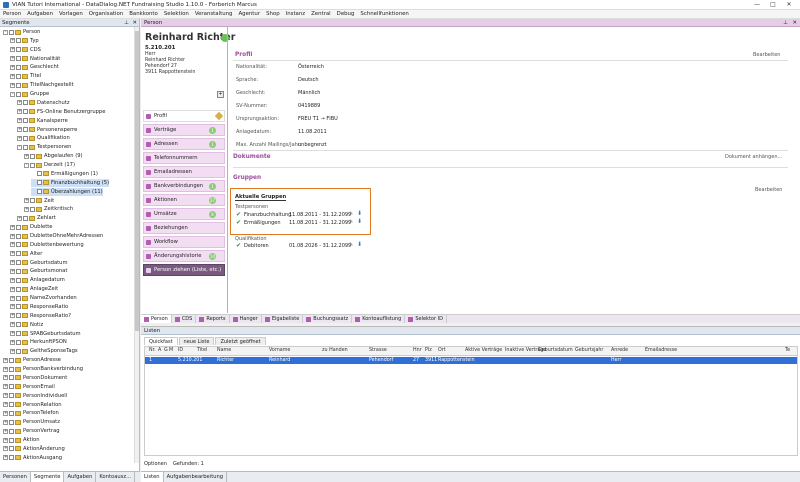  I want to click on tree-item: + HerkunftPSON, so click(38, 342).